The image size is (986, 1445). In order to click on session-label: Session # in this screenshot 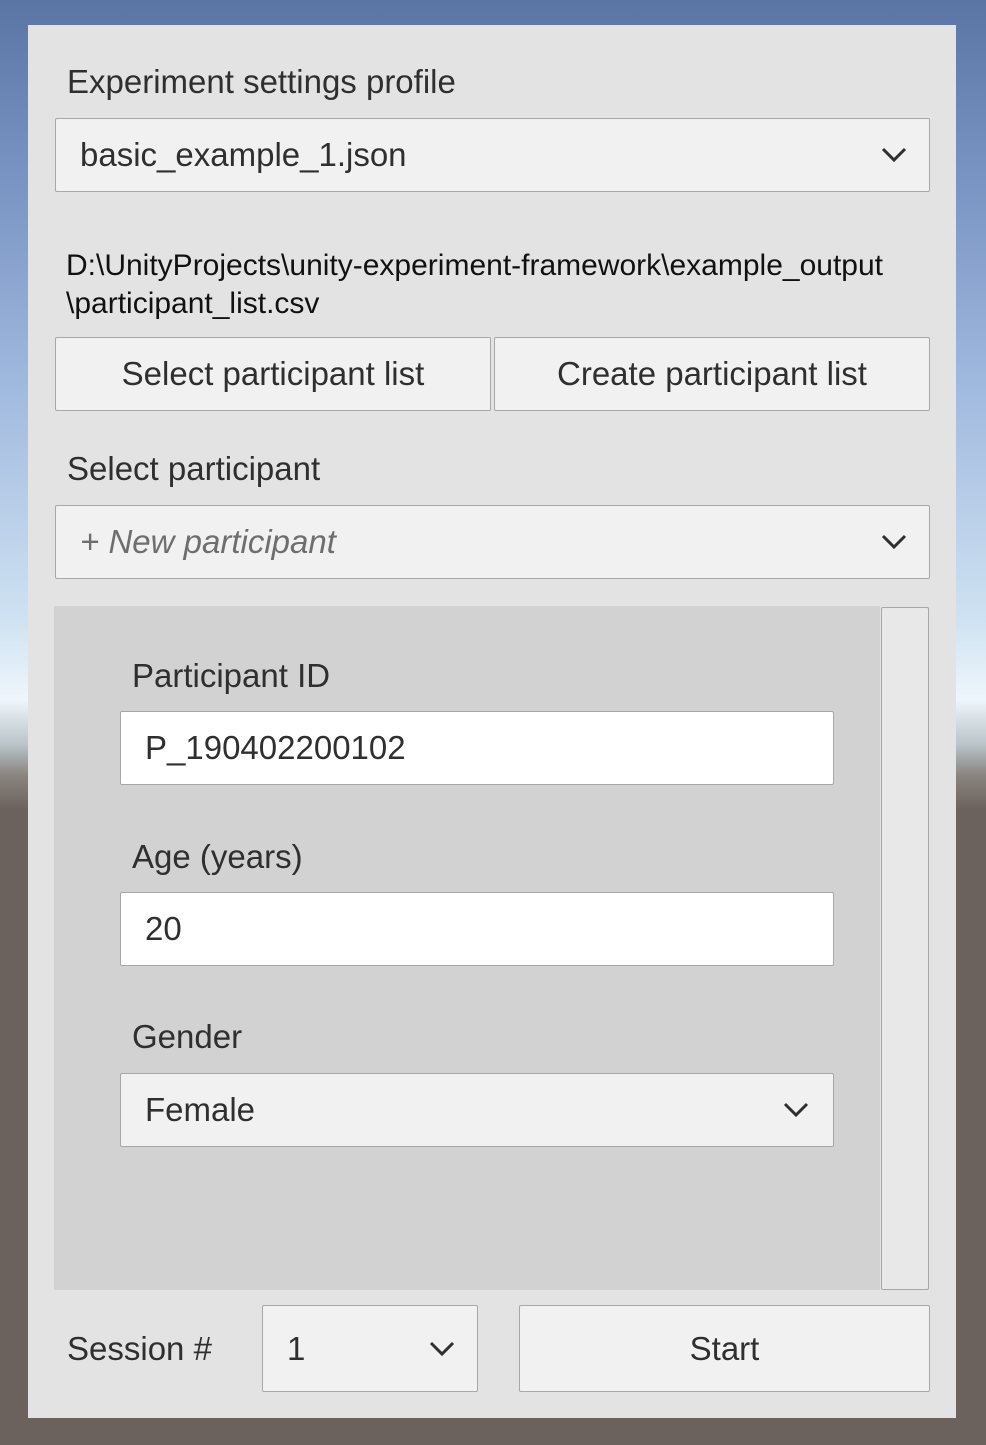, I will do `click(139, 1348)`.